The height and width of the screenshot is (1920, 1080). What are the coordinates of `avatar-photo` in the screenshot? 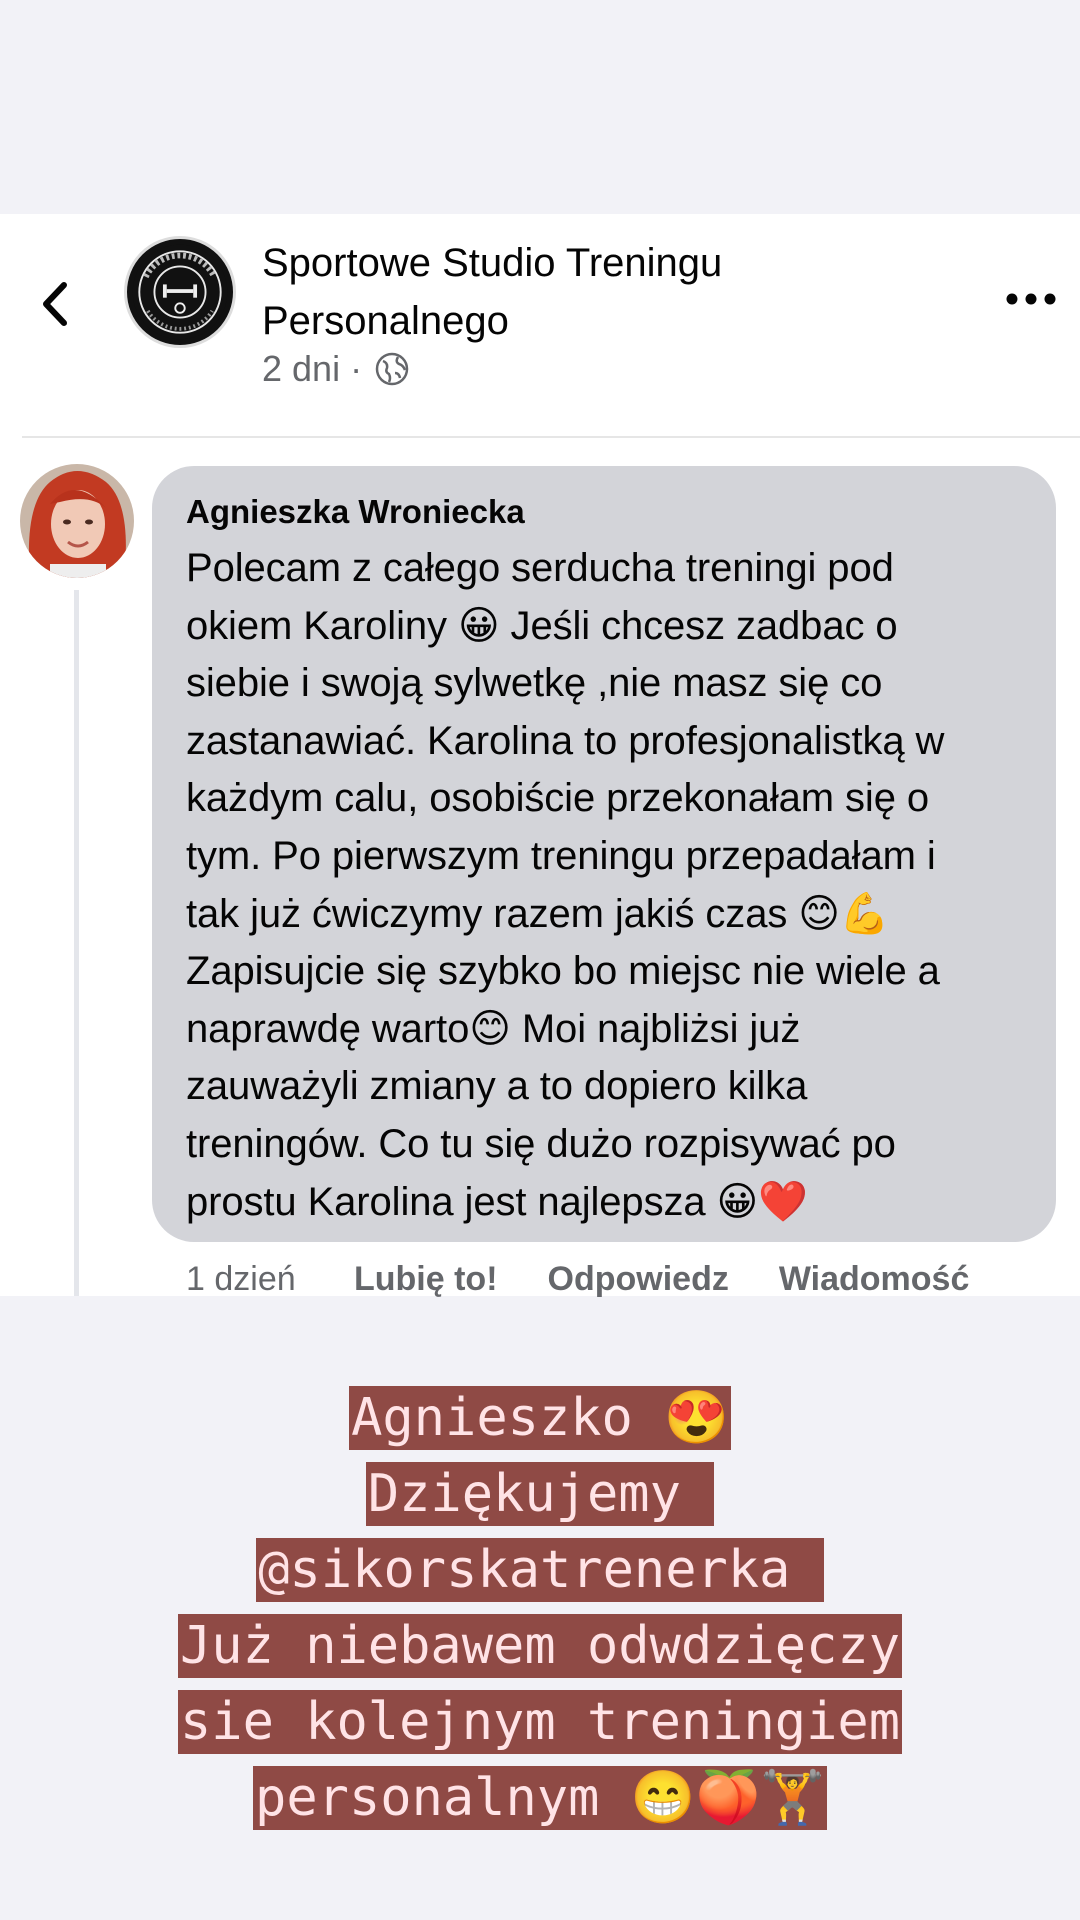 It's located at (77, 521).